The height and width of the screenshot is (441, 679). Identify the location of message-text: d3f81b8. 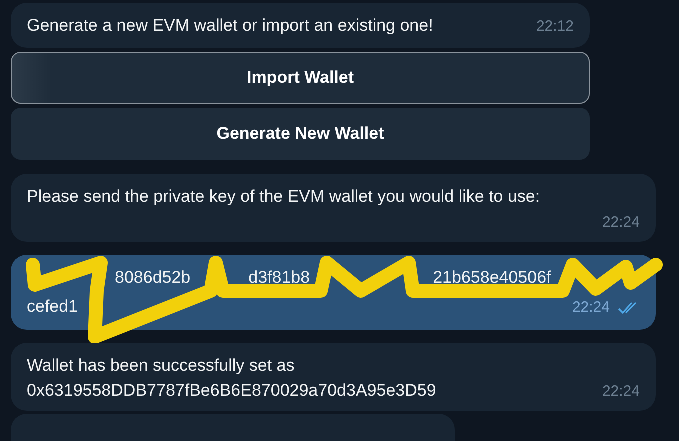
(279, 277).